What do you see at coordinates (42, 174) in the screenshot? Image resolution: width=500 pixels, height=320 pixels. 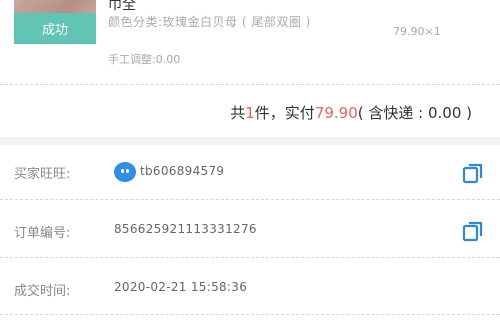 I see `buyer-label: 买家旺旺:` at bounding box center [42, 174].